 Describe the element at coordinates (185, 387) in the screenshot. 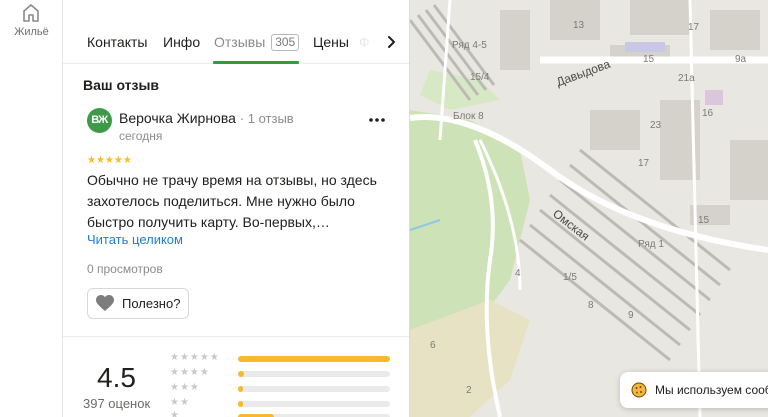

I see `distribution-stars: ★★★` at that location.